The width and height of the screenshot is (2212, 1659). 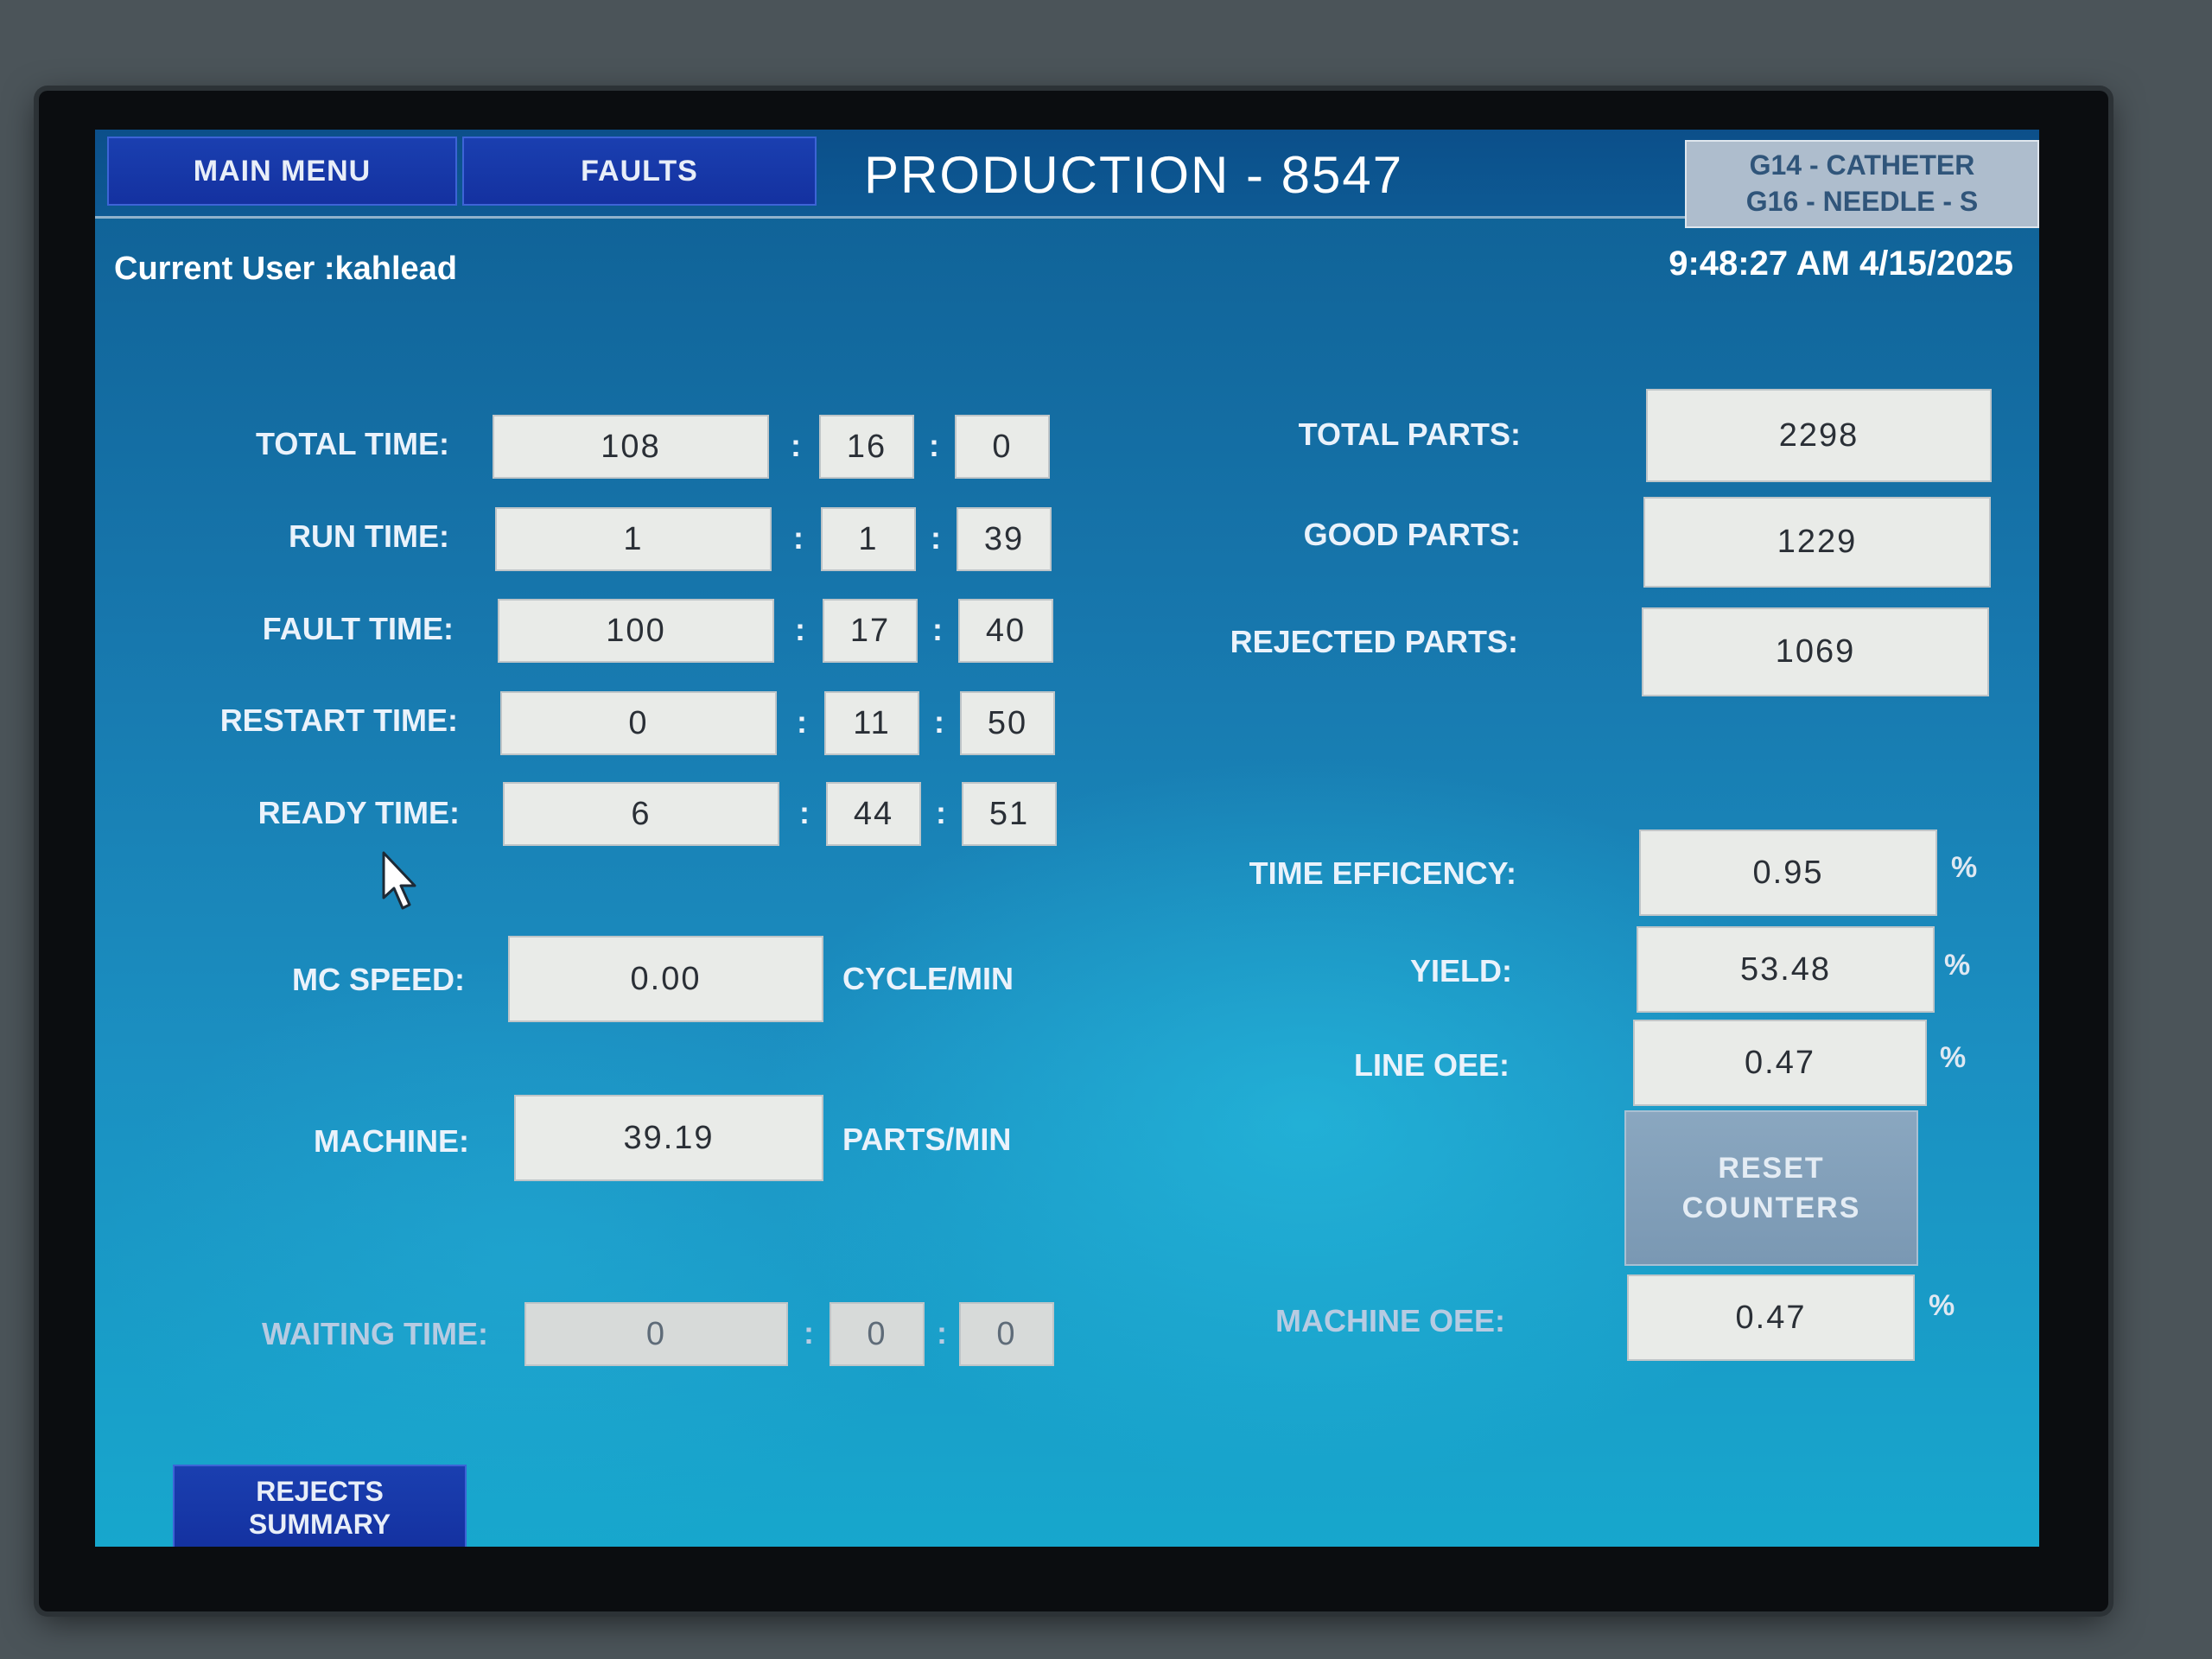 What do you see at coordinates (668, 1138) in the screenshot?
I see `machine-rate-value: 39.19` at bounding box center [668, 1138].